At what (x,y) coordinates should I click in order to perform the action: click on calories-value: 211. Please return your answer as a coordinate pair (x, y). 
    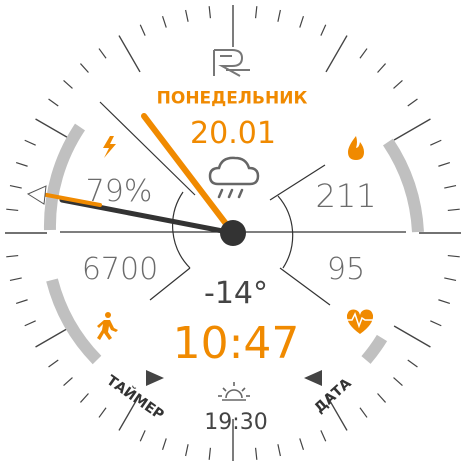
    Looking at the image, I should click on (346, 196).